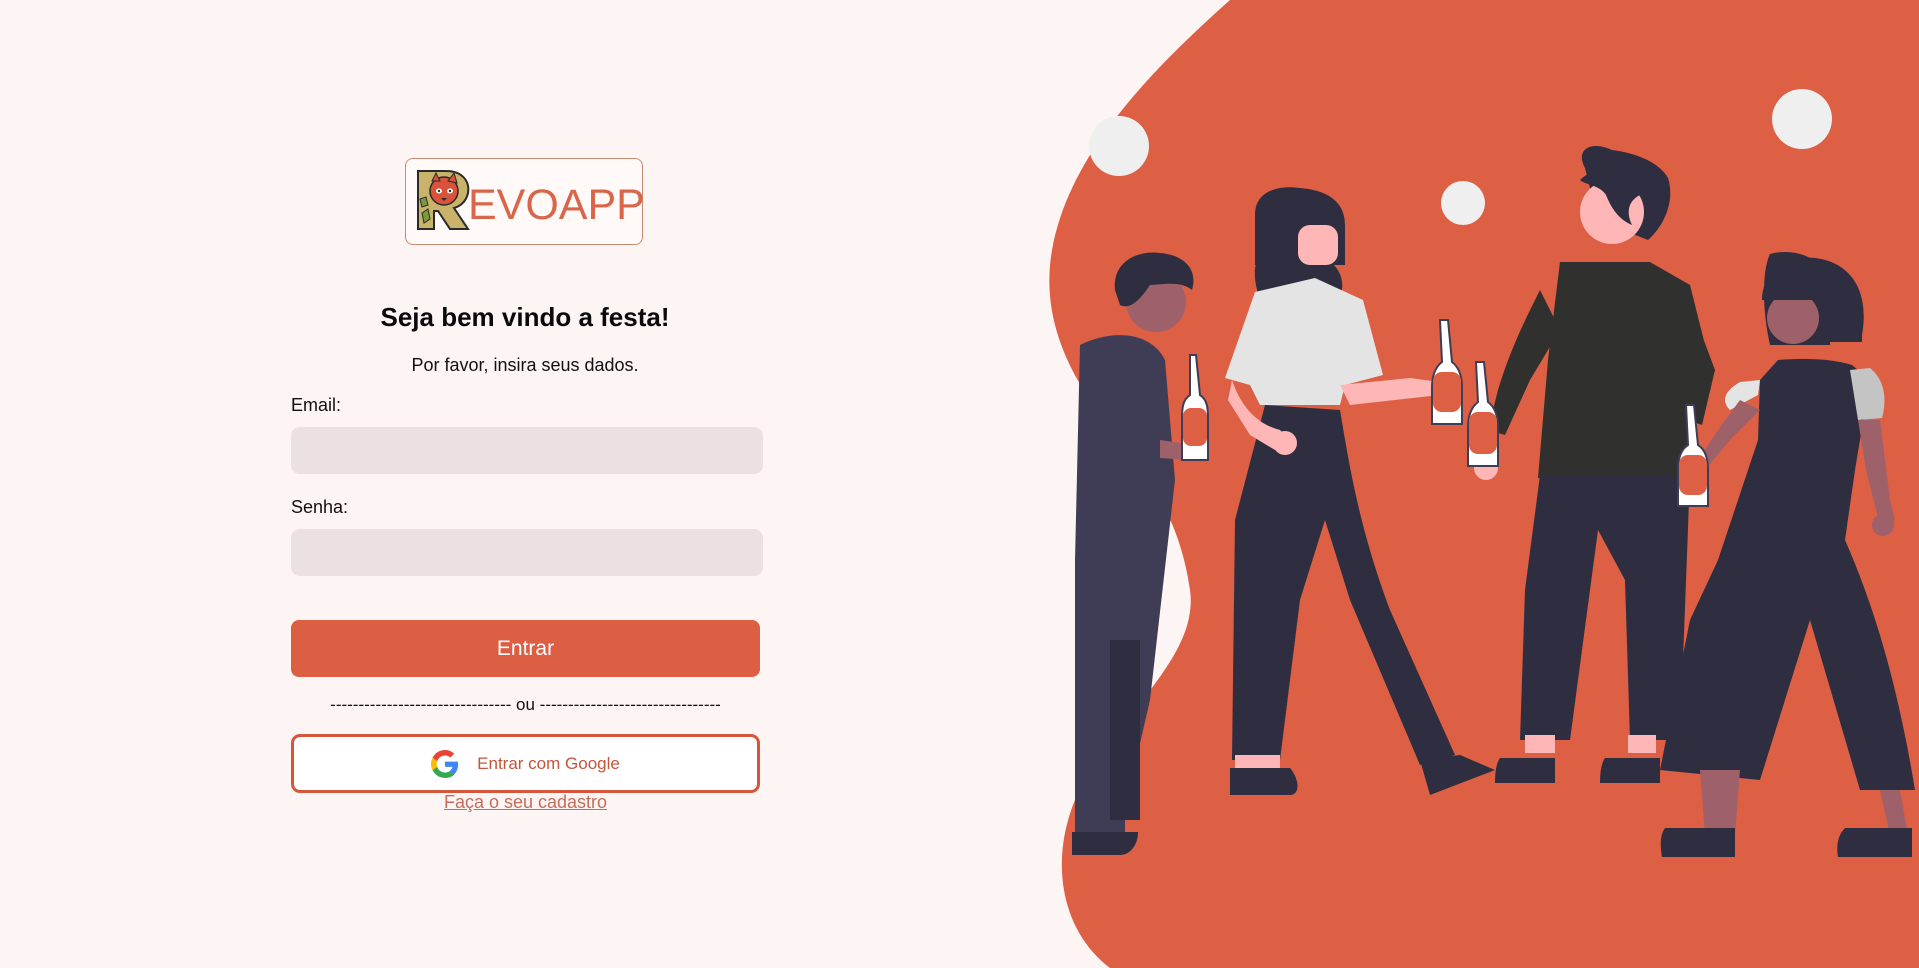 The height and width of the screenshot is (968, 1919). I want to click on welcome-heading: Seja bem vindo a festa!, so click(525, 317).